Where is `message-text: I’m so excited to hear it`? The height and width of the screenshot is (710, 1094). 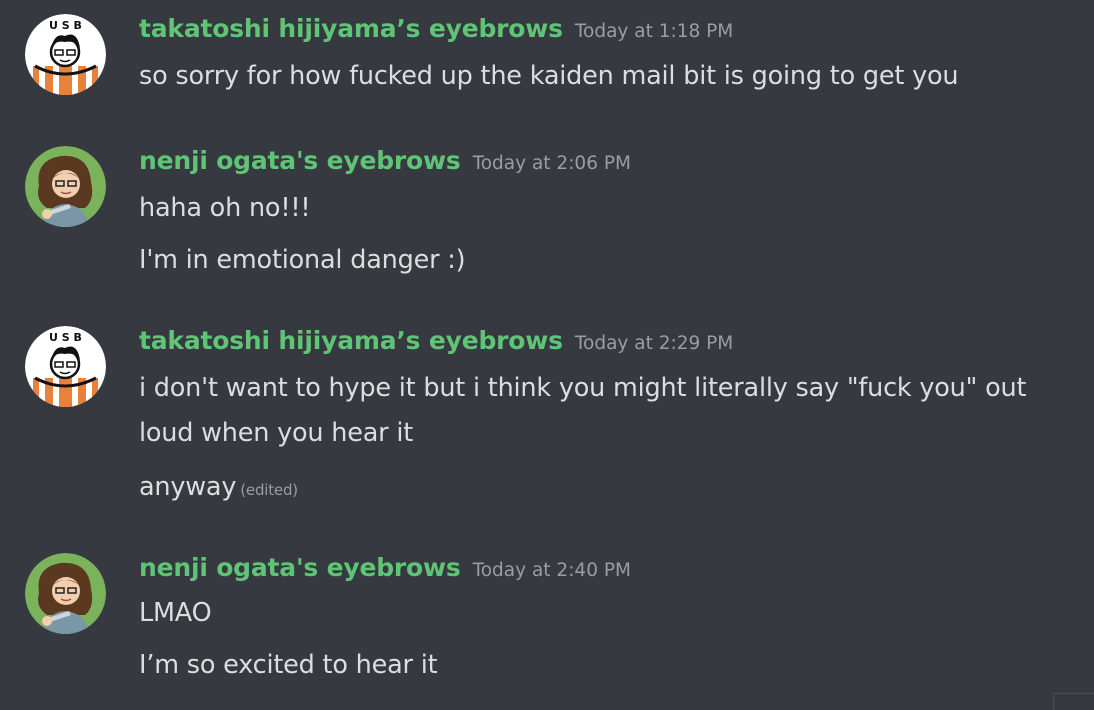 message-text: I’m so excited to hear it is located at coordinates (288, 665).